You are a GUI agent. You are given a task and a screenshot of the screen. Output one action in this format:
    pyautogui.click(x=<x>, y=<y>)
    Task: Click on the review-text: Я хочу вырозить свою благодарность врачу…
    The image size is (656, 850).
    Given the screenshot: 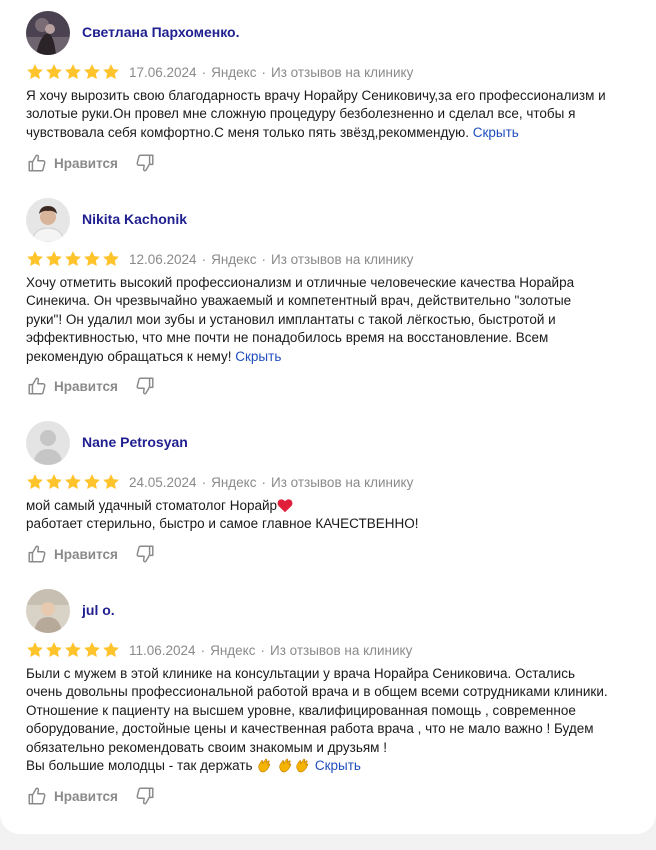 What is the action you would take?
    pyautogui.click(x=338, y=114)
    